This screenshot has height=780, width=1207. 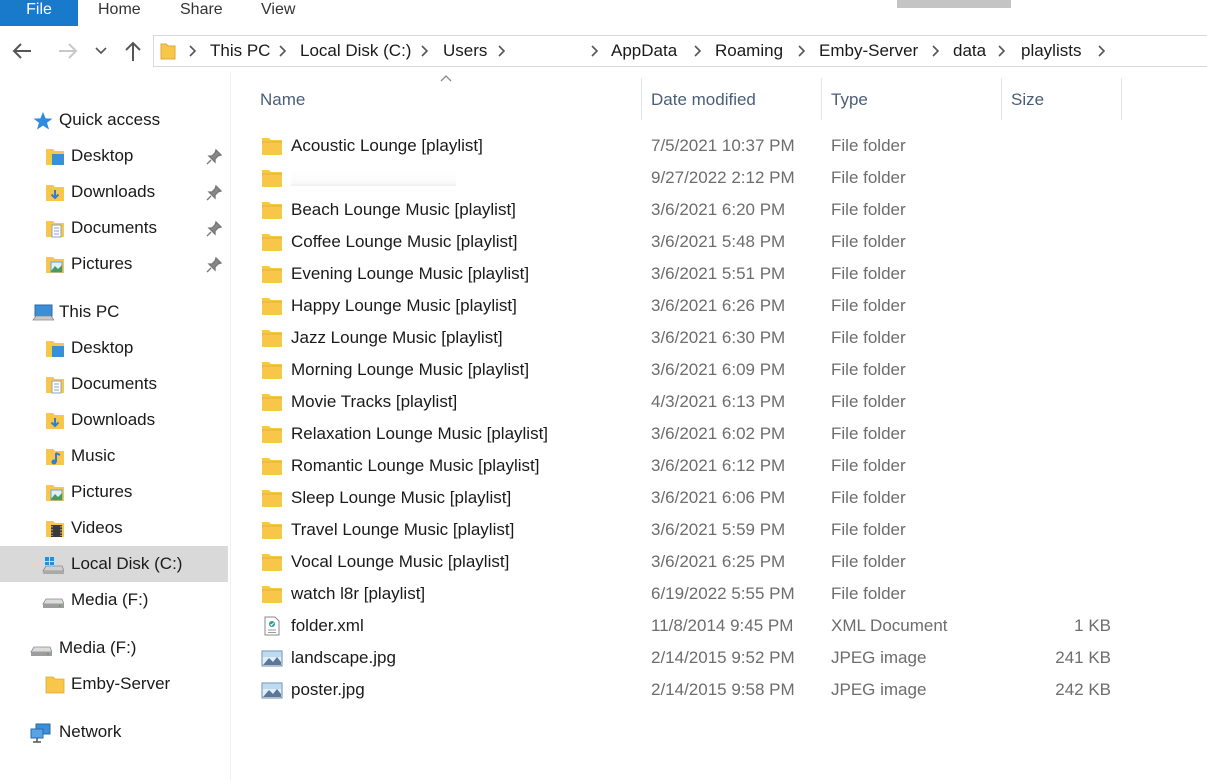 I want to click on sidebar-item-quick-desktop: Desktop, so click(x=114, y=156).